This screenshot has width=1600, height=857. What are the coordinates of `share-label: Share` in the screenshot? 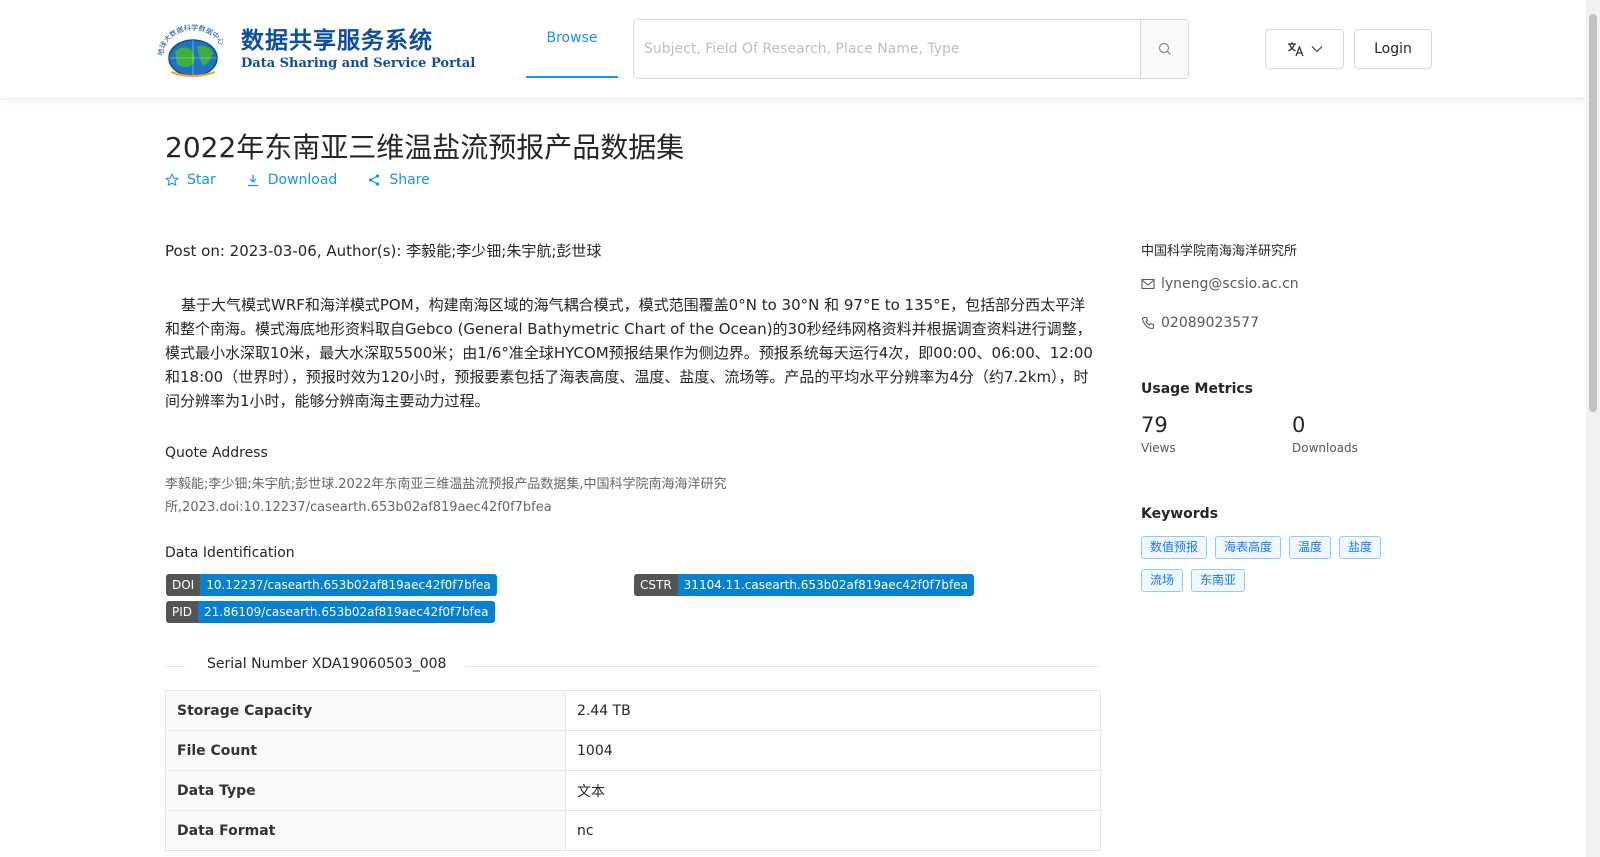 It's located at (409, 180).